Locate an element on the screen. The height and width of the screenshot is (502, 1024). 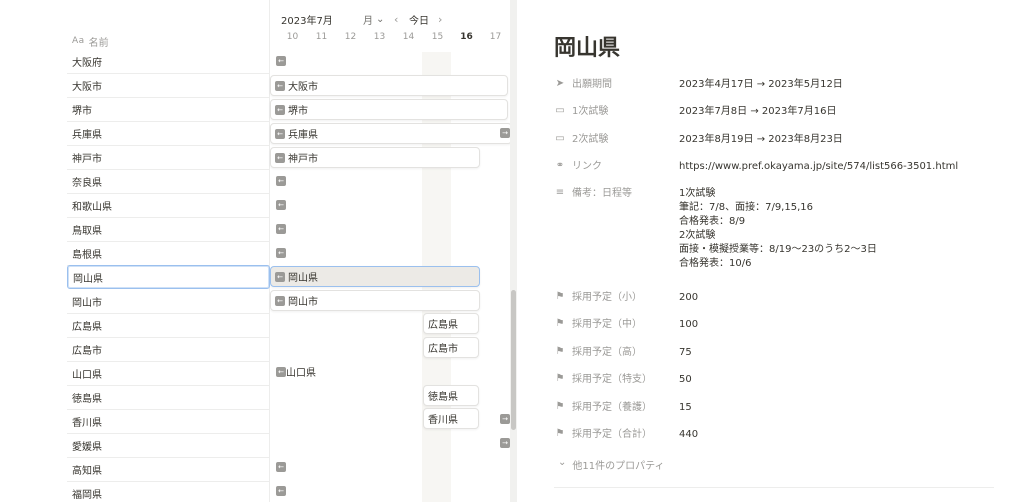
timeline-scrollbar is located at coordinates (513, 251).